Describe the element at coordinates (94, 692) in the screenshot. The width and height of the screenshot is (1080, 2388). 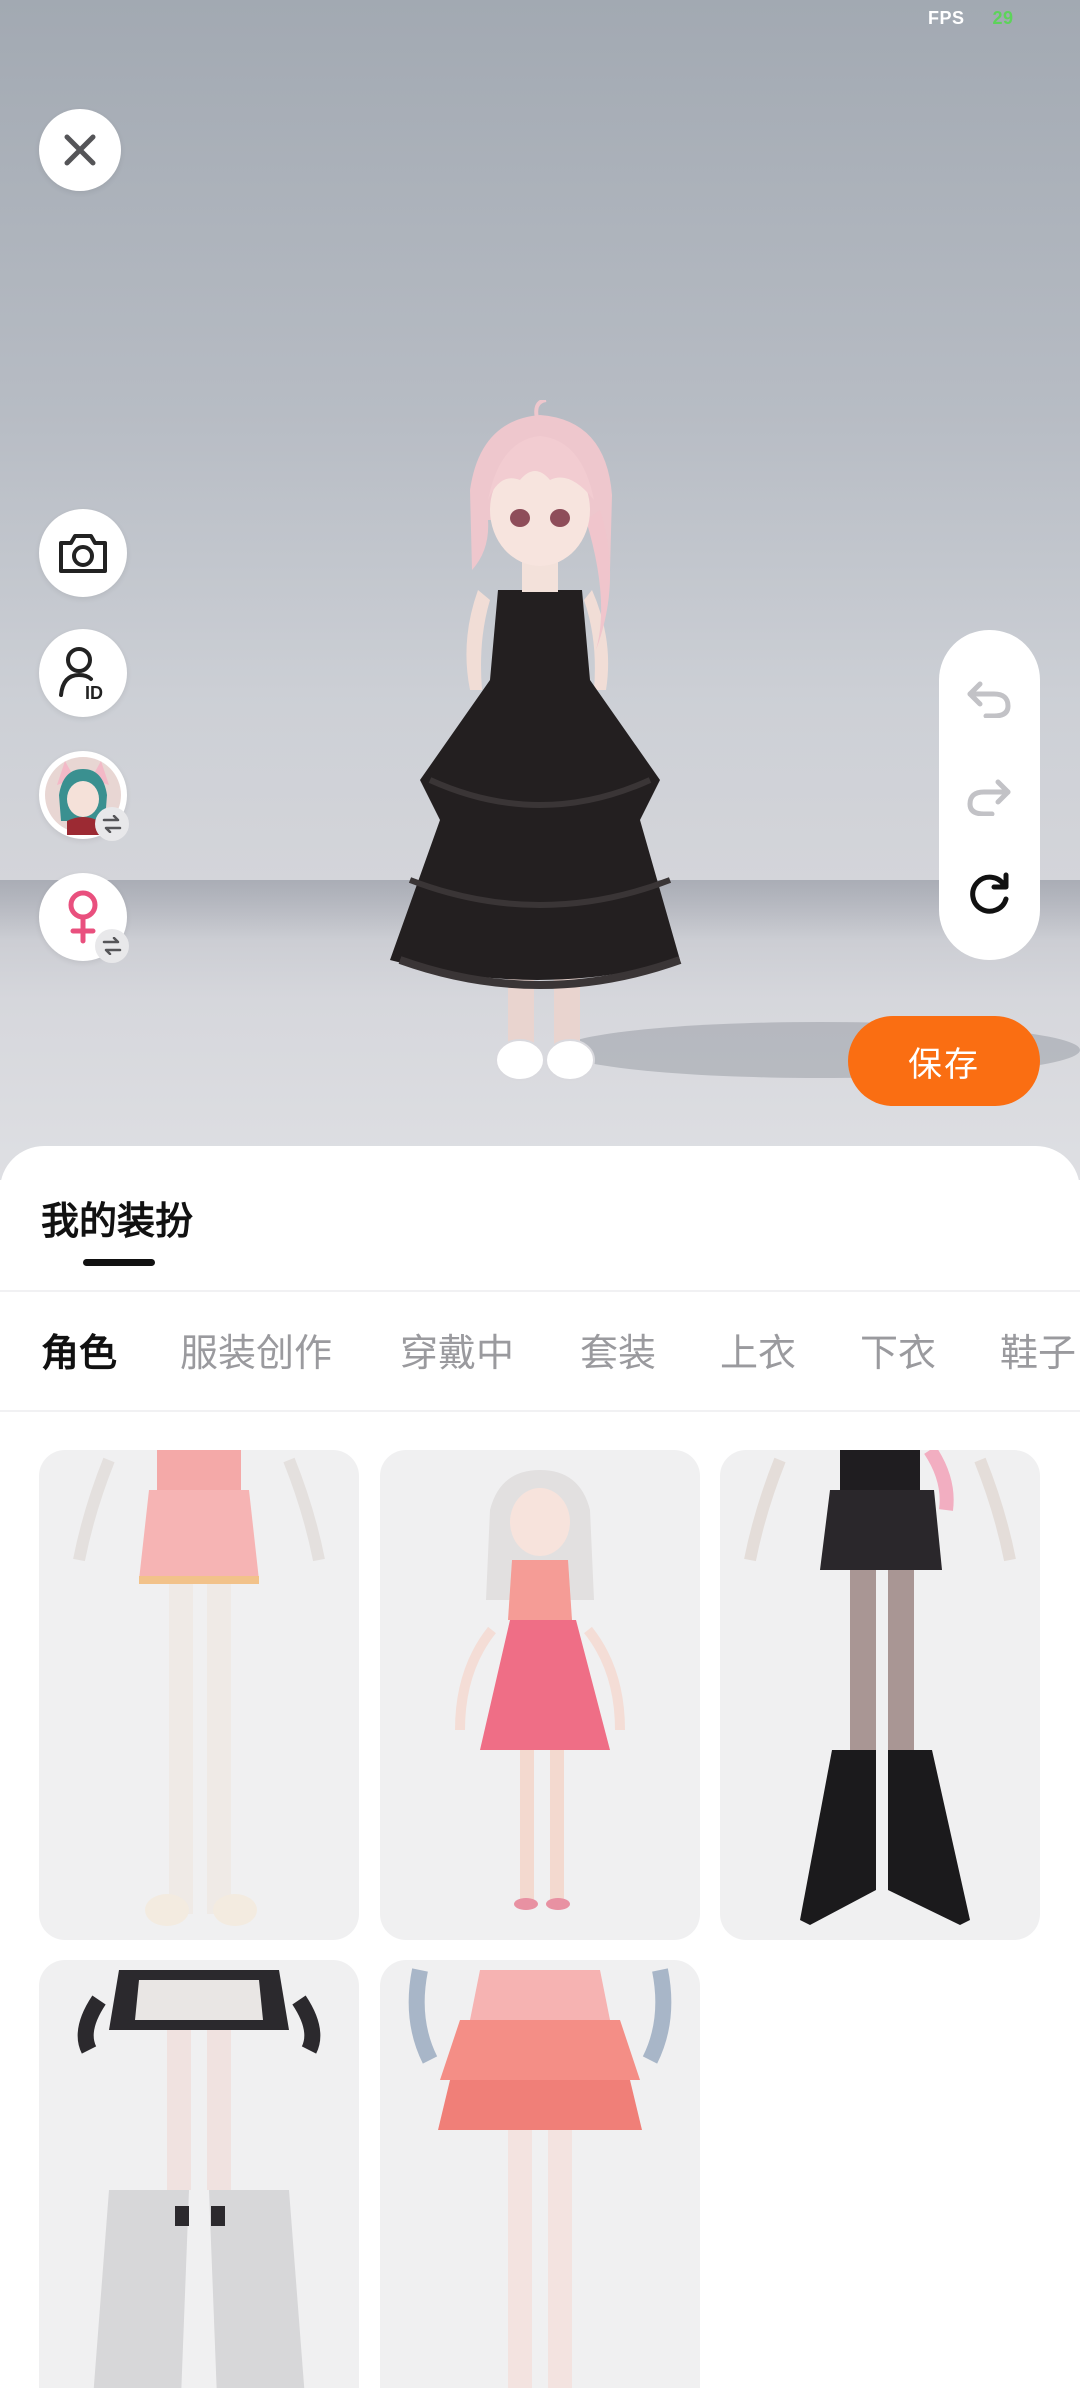
I see `svg-text: ID` at that location.